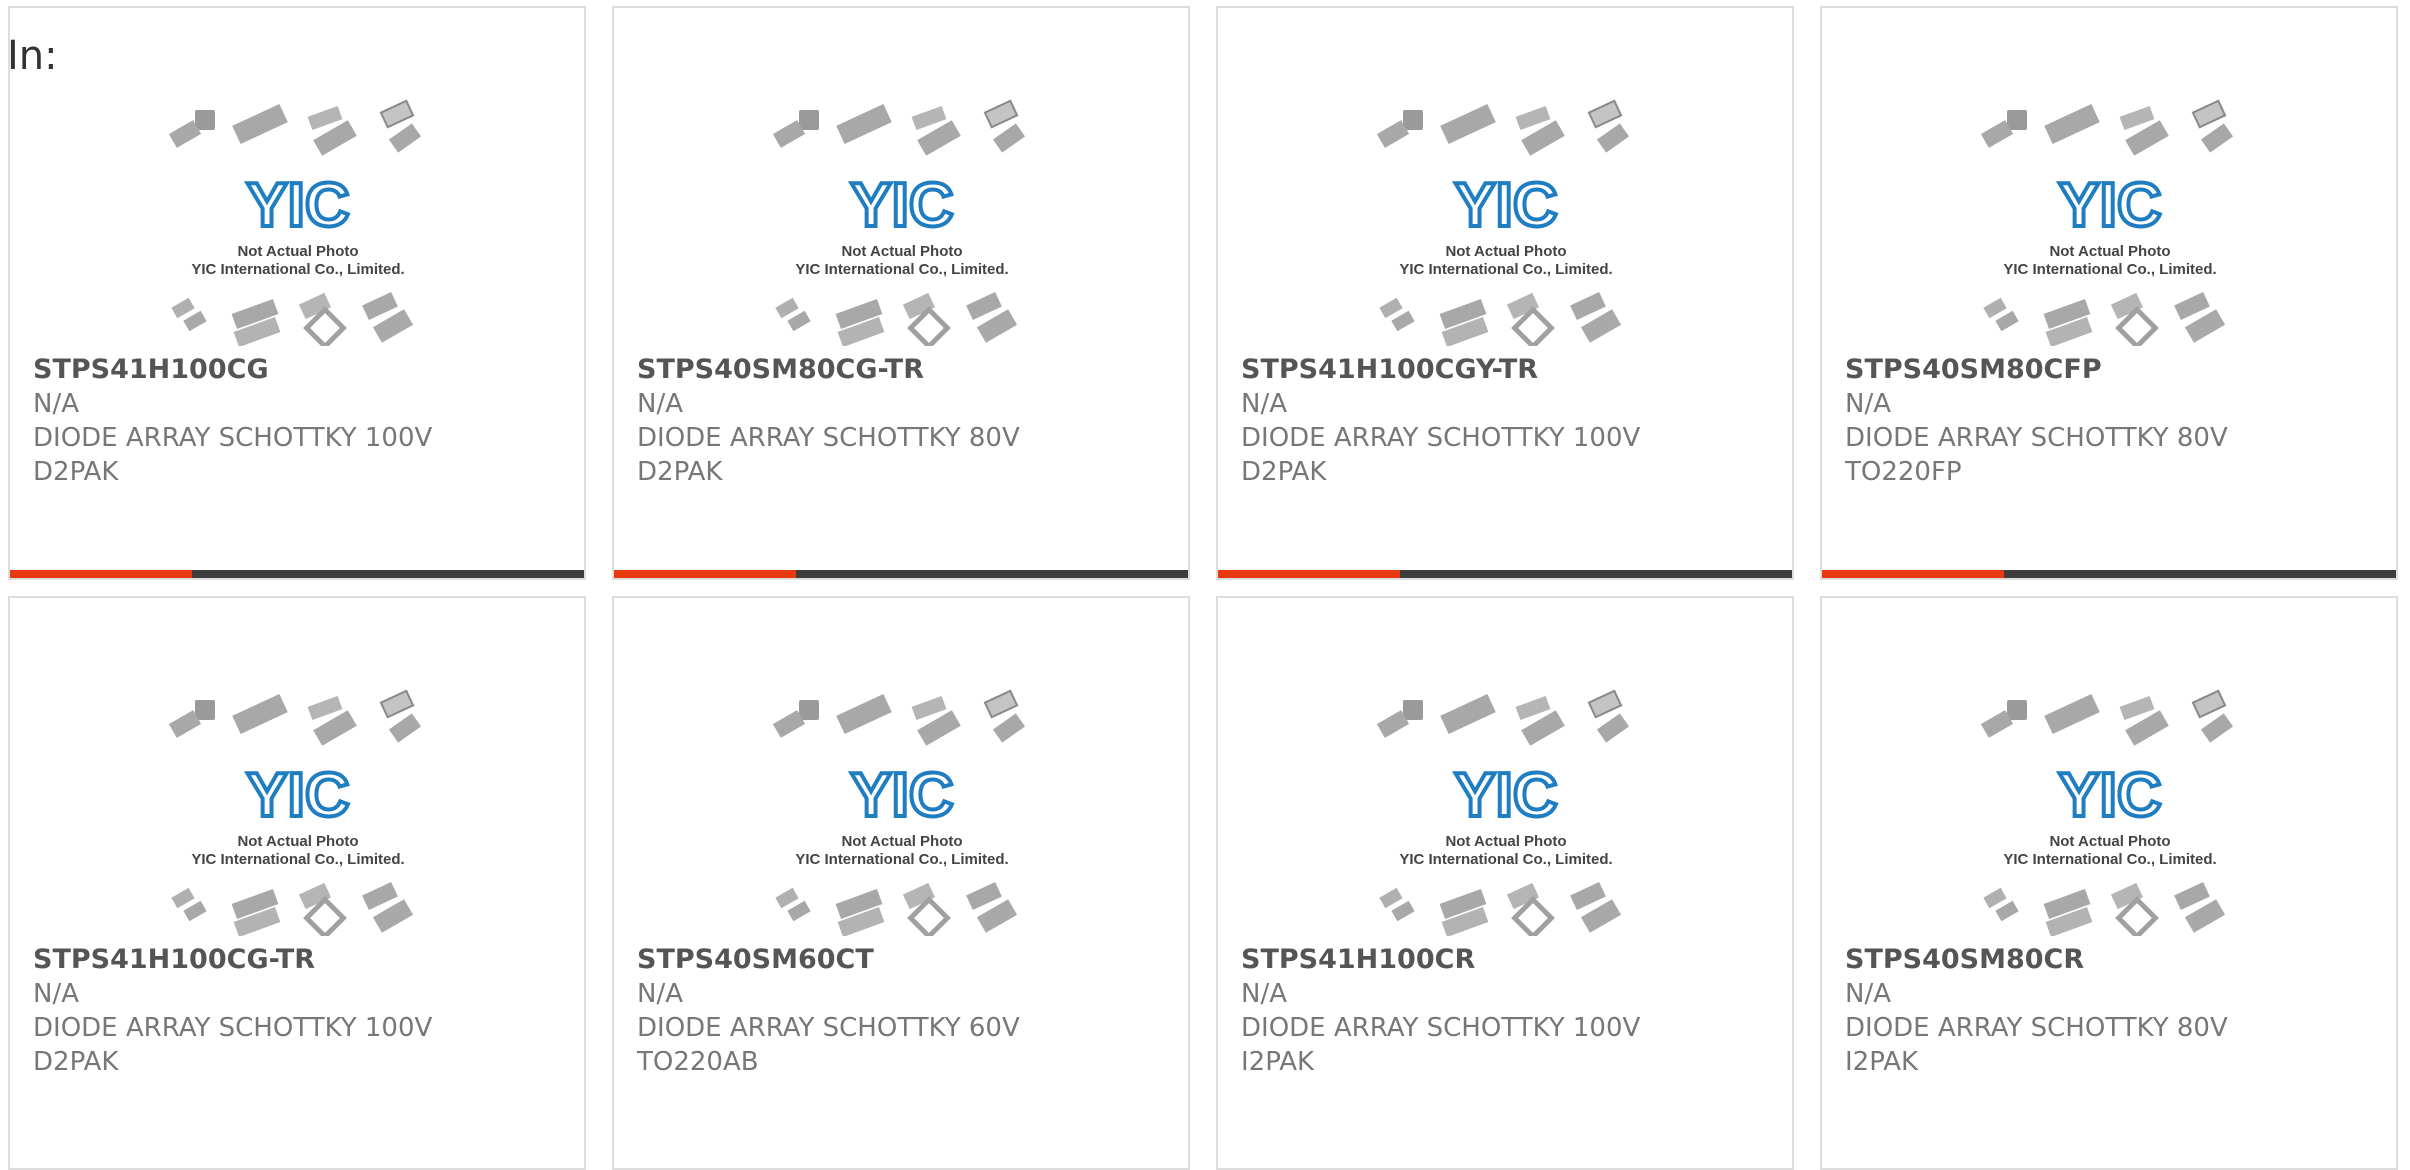  What do you see at coordinates (698, 1062) in the screenshot?
I see `product-package: TO220AB` at bounding box center [698, 1062].